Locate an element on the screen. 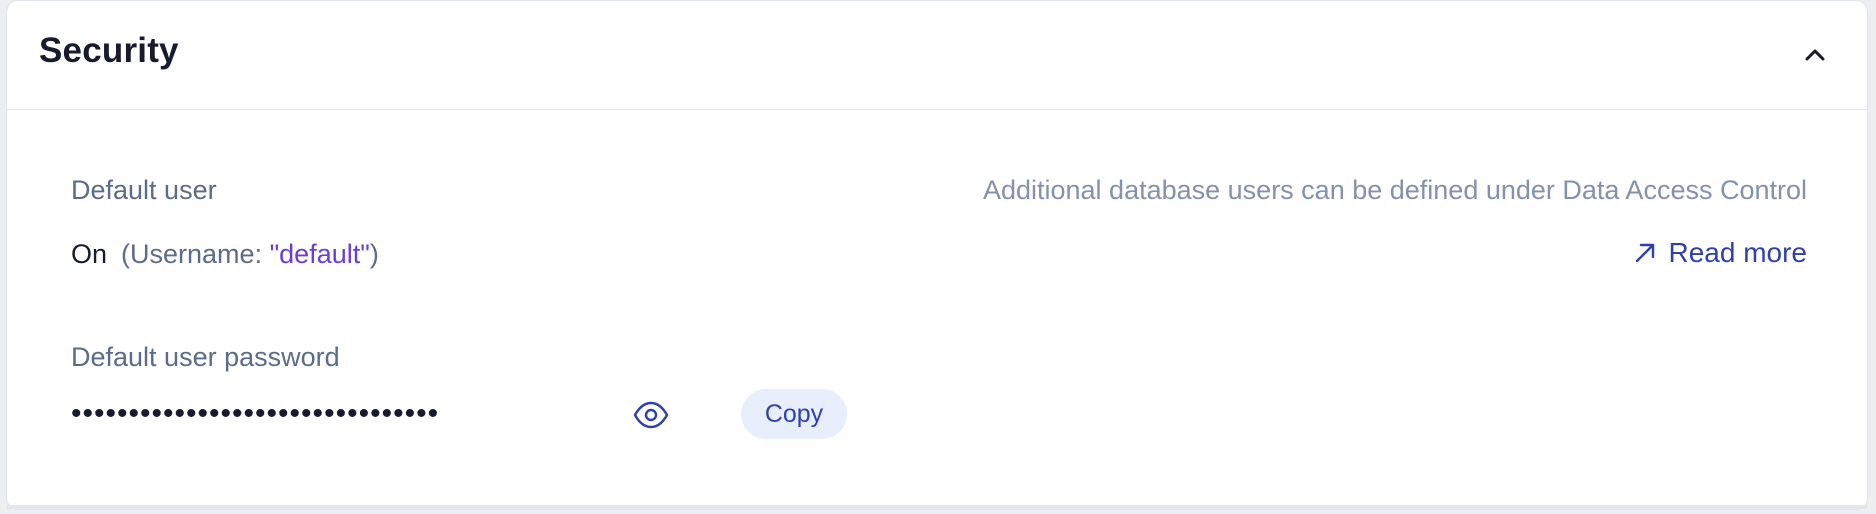 This screenshot has width=1876, height=514. username-suffix: ) is located at coordinates (374, 254).